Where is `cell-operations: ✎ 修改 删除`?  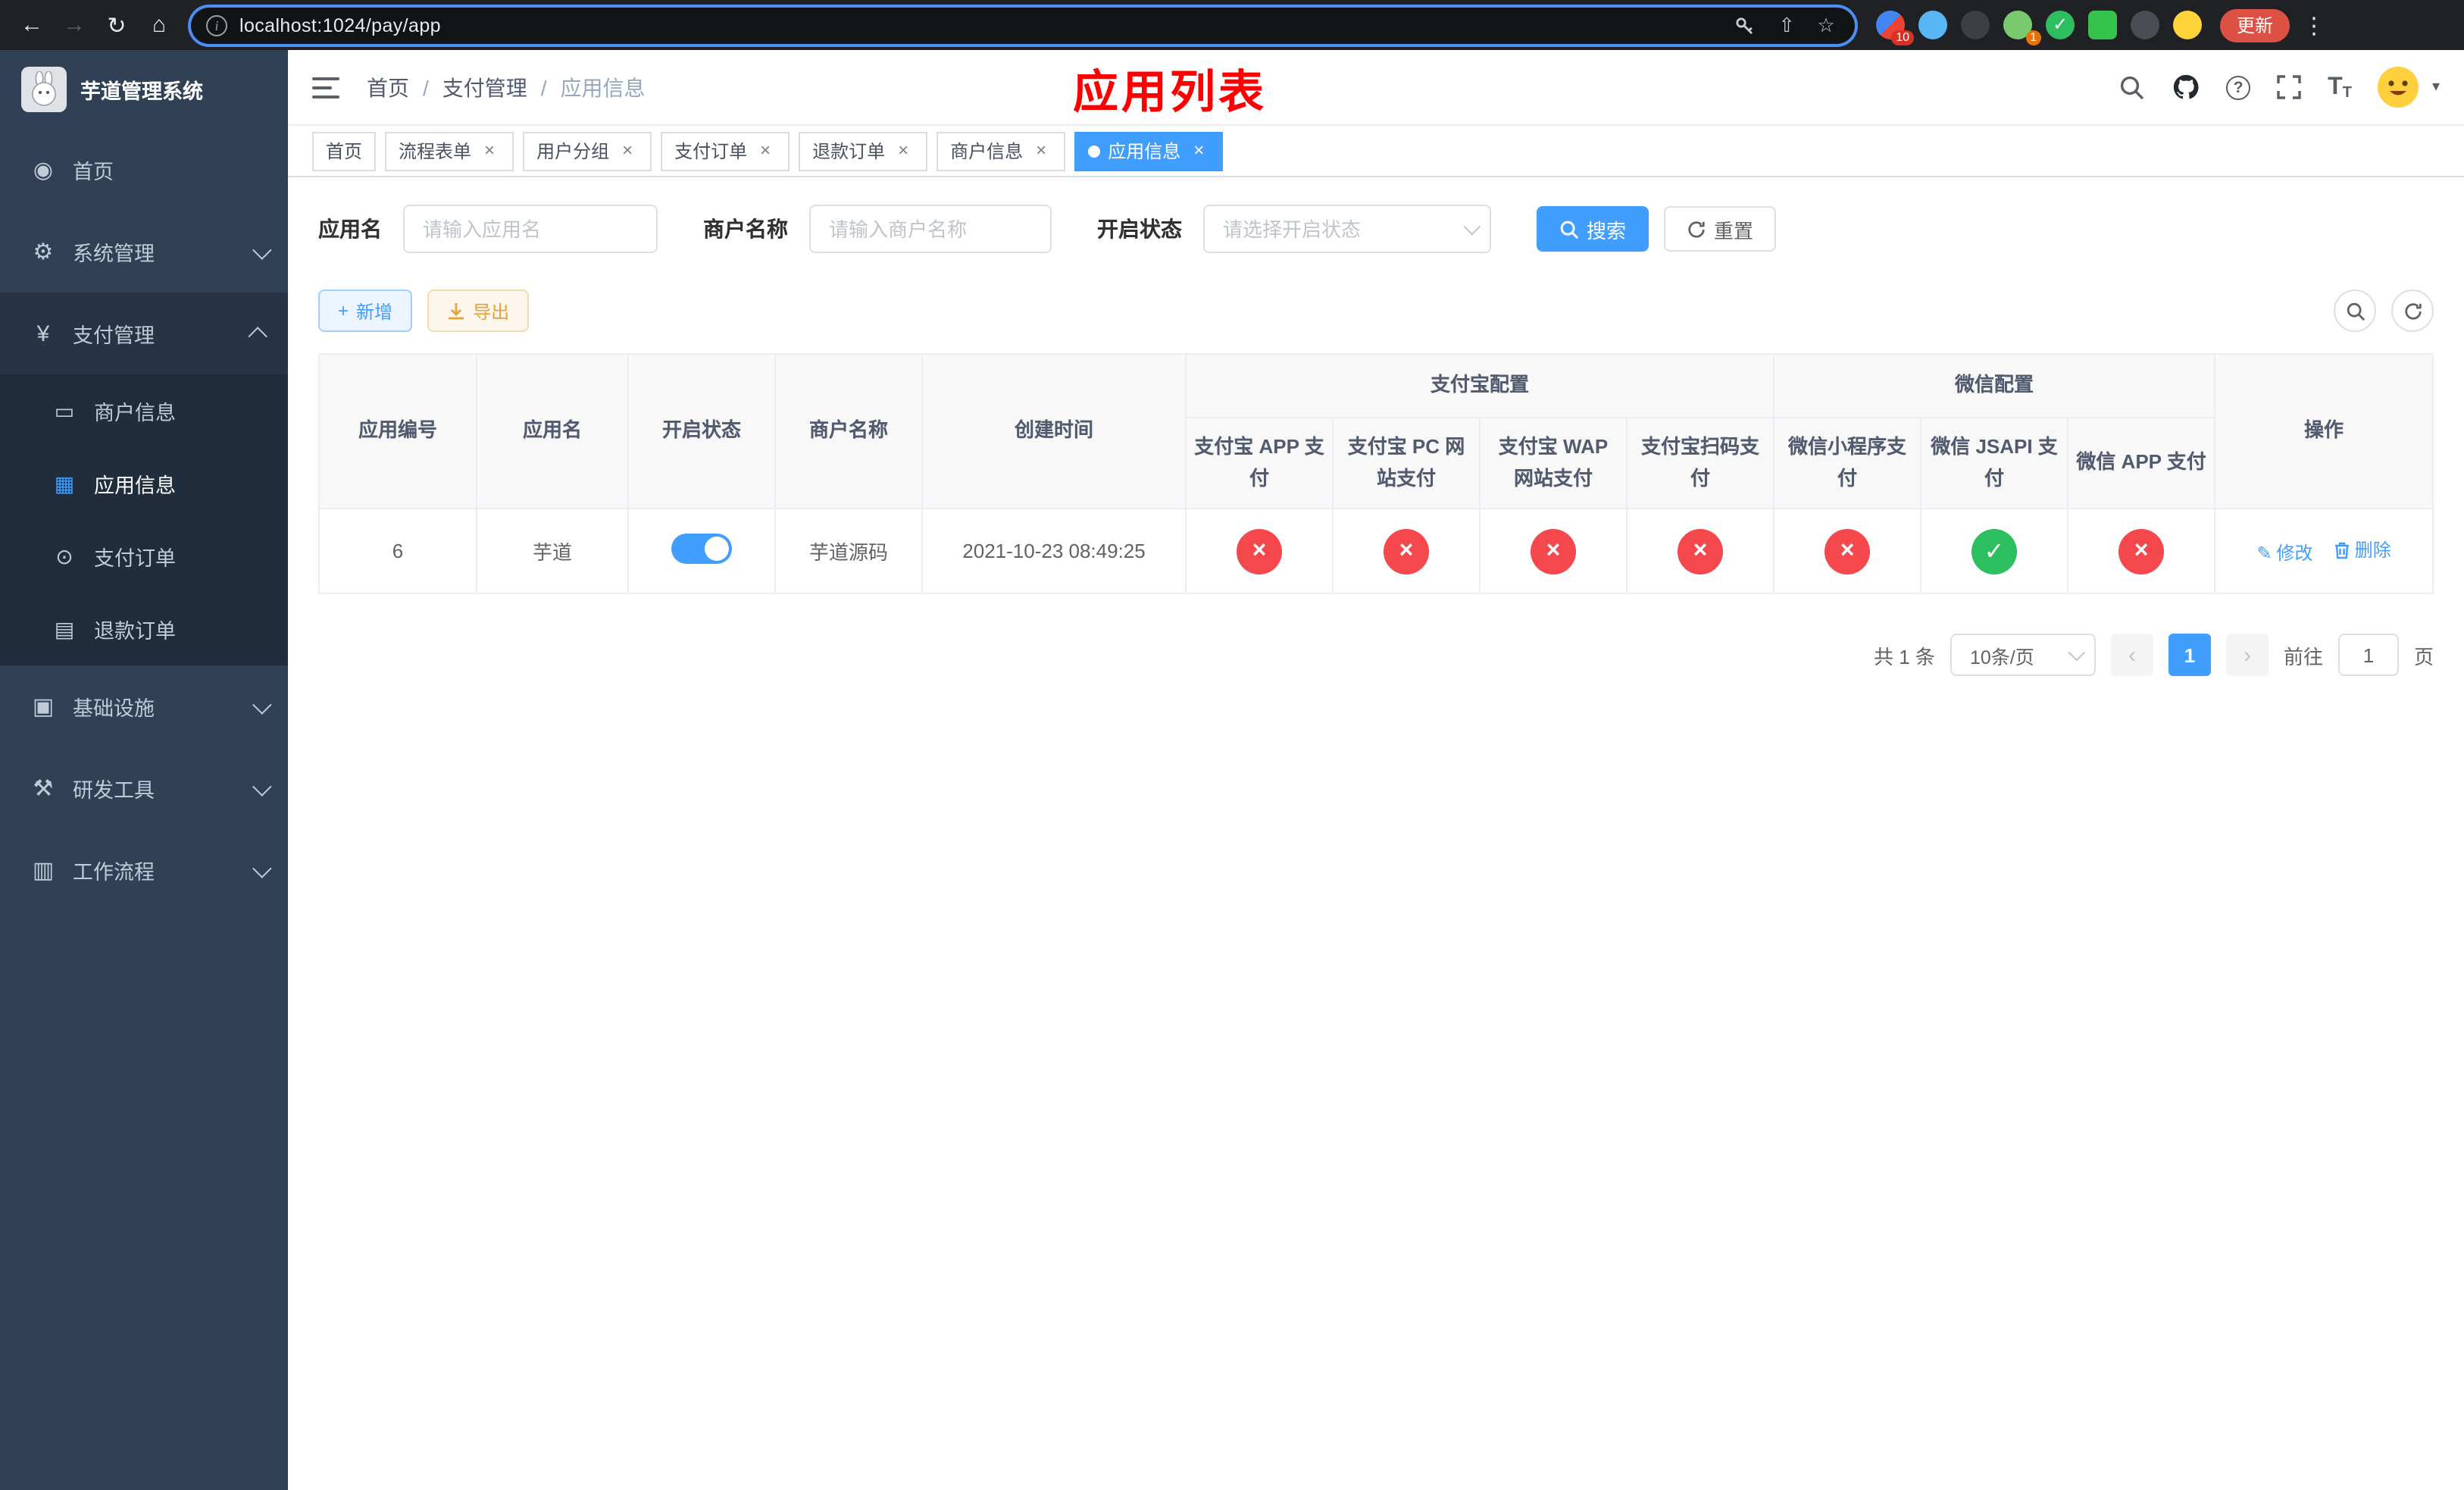 cell-operations: ✎ 修改 删除 is located at coordinates (2324, 552).